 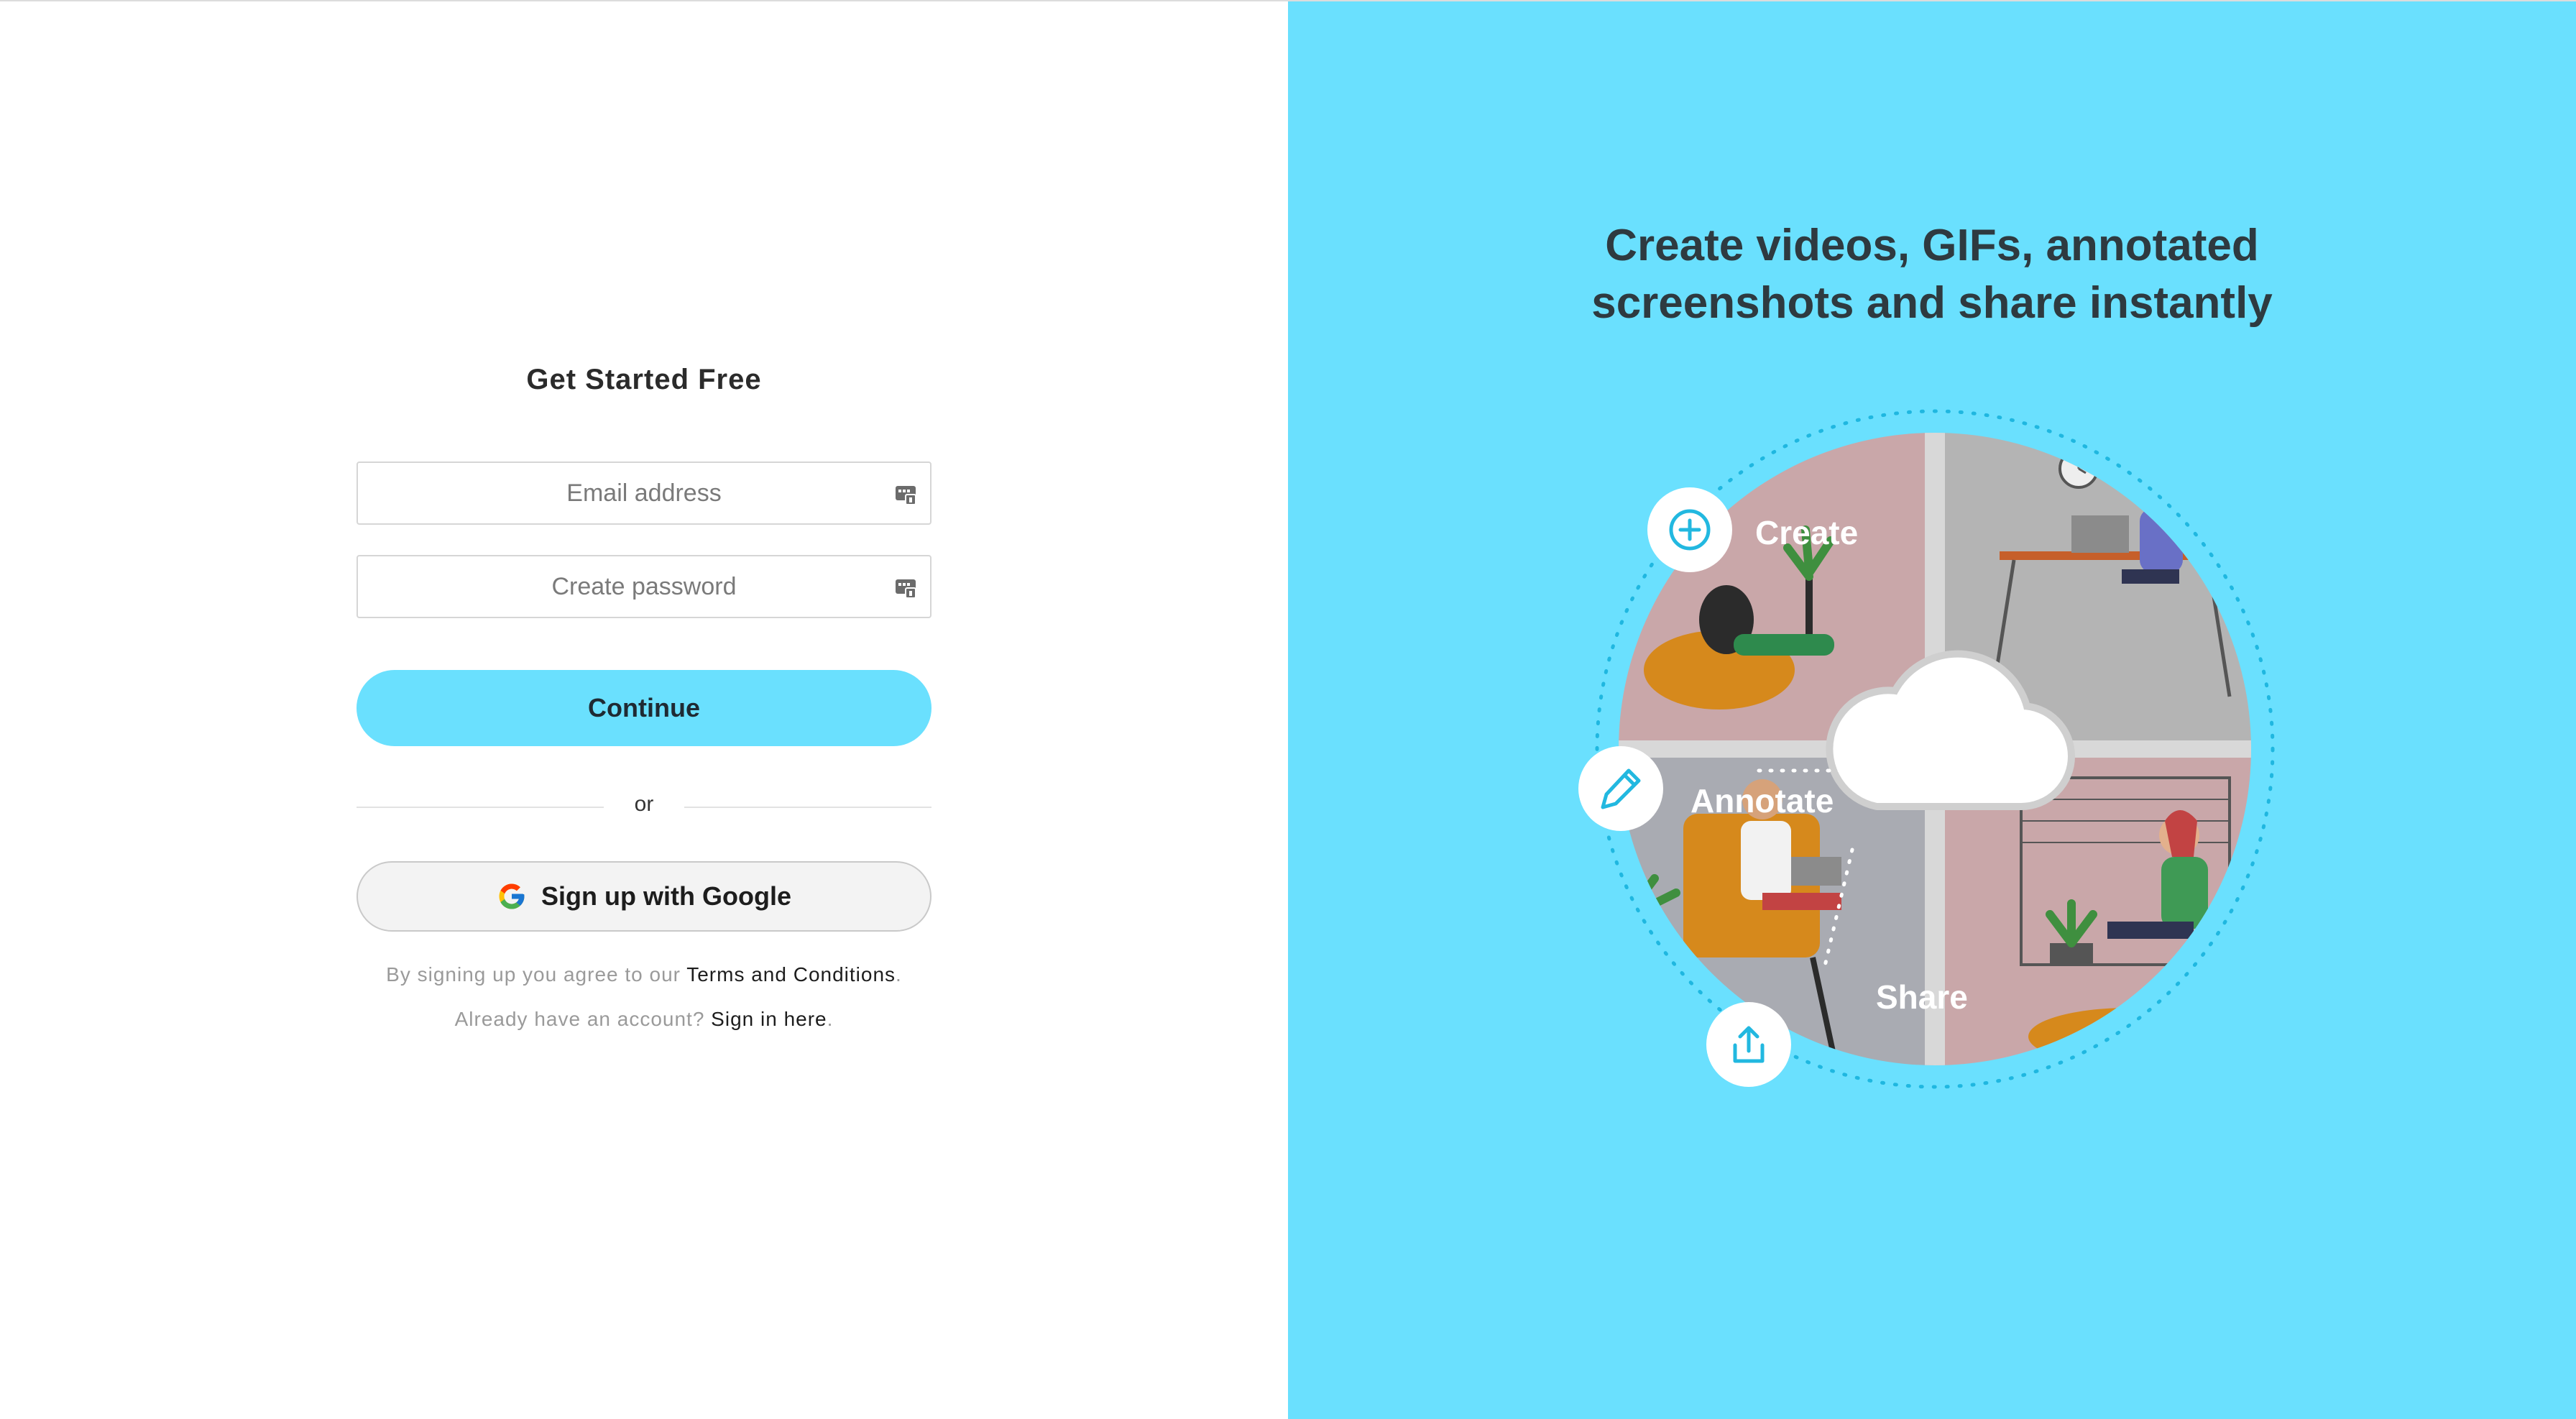 I want to click on signin-prefix: Already have an account?, so click(x=583, y=1019).